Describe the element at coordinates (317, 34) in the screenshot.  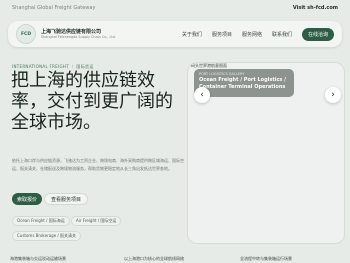
I see `inquiry-button: 在线洽询` at that location.